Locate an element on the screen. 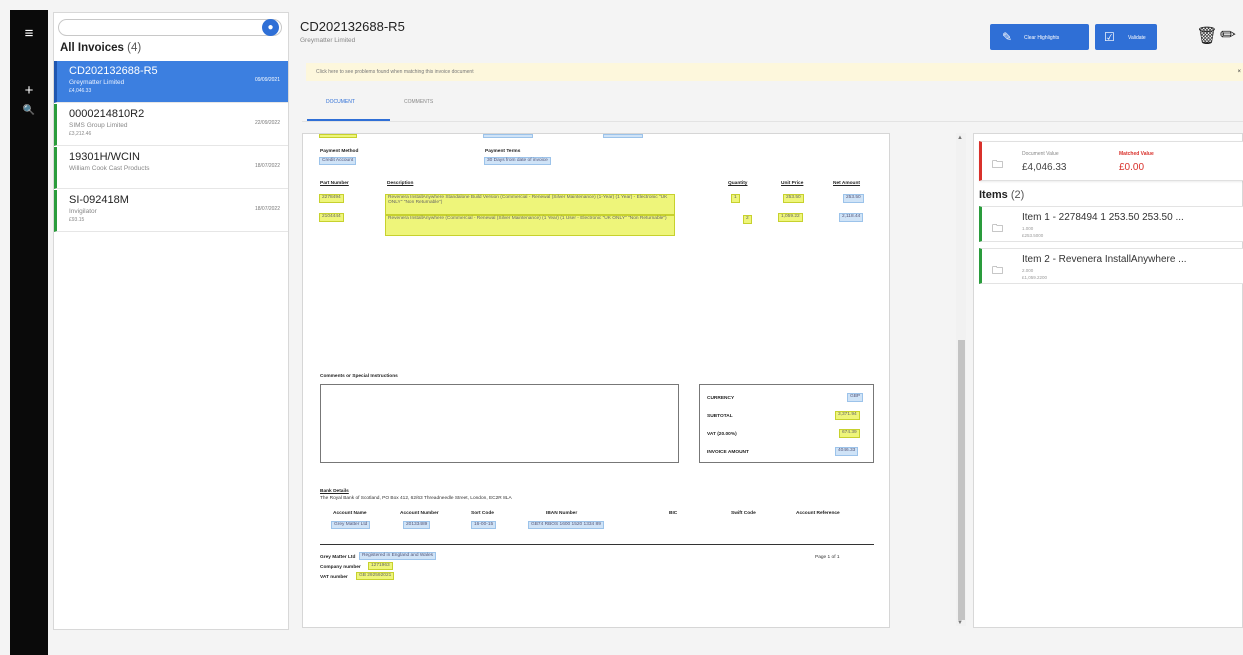 Image resolution: width=1243 pixels, height=655 pixels. items-title: Items (2) is located at coordinates (1002, 195).